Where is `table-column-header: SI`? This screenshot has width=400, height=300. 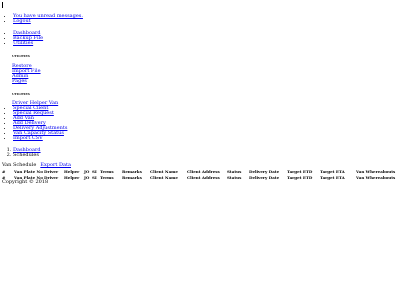 table-column-header: SI is located at coordinates (94, 177).